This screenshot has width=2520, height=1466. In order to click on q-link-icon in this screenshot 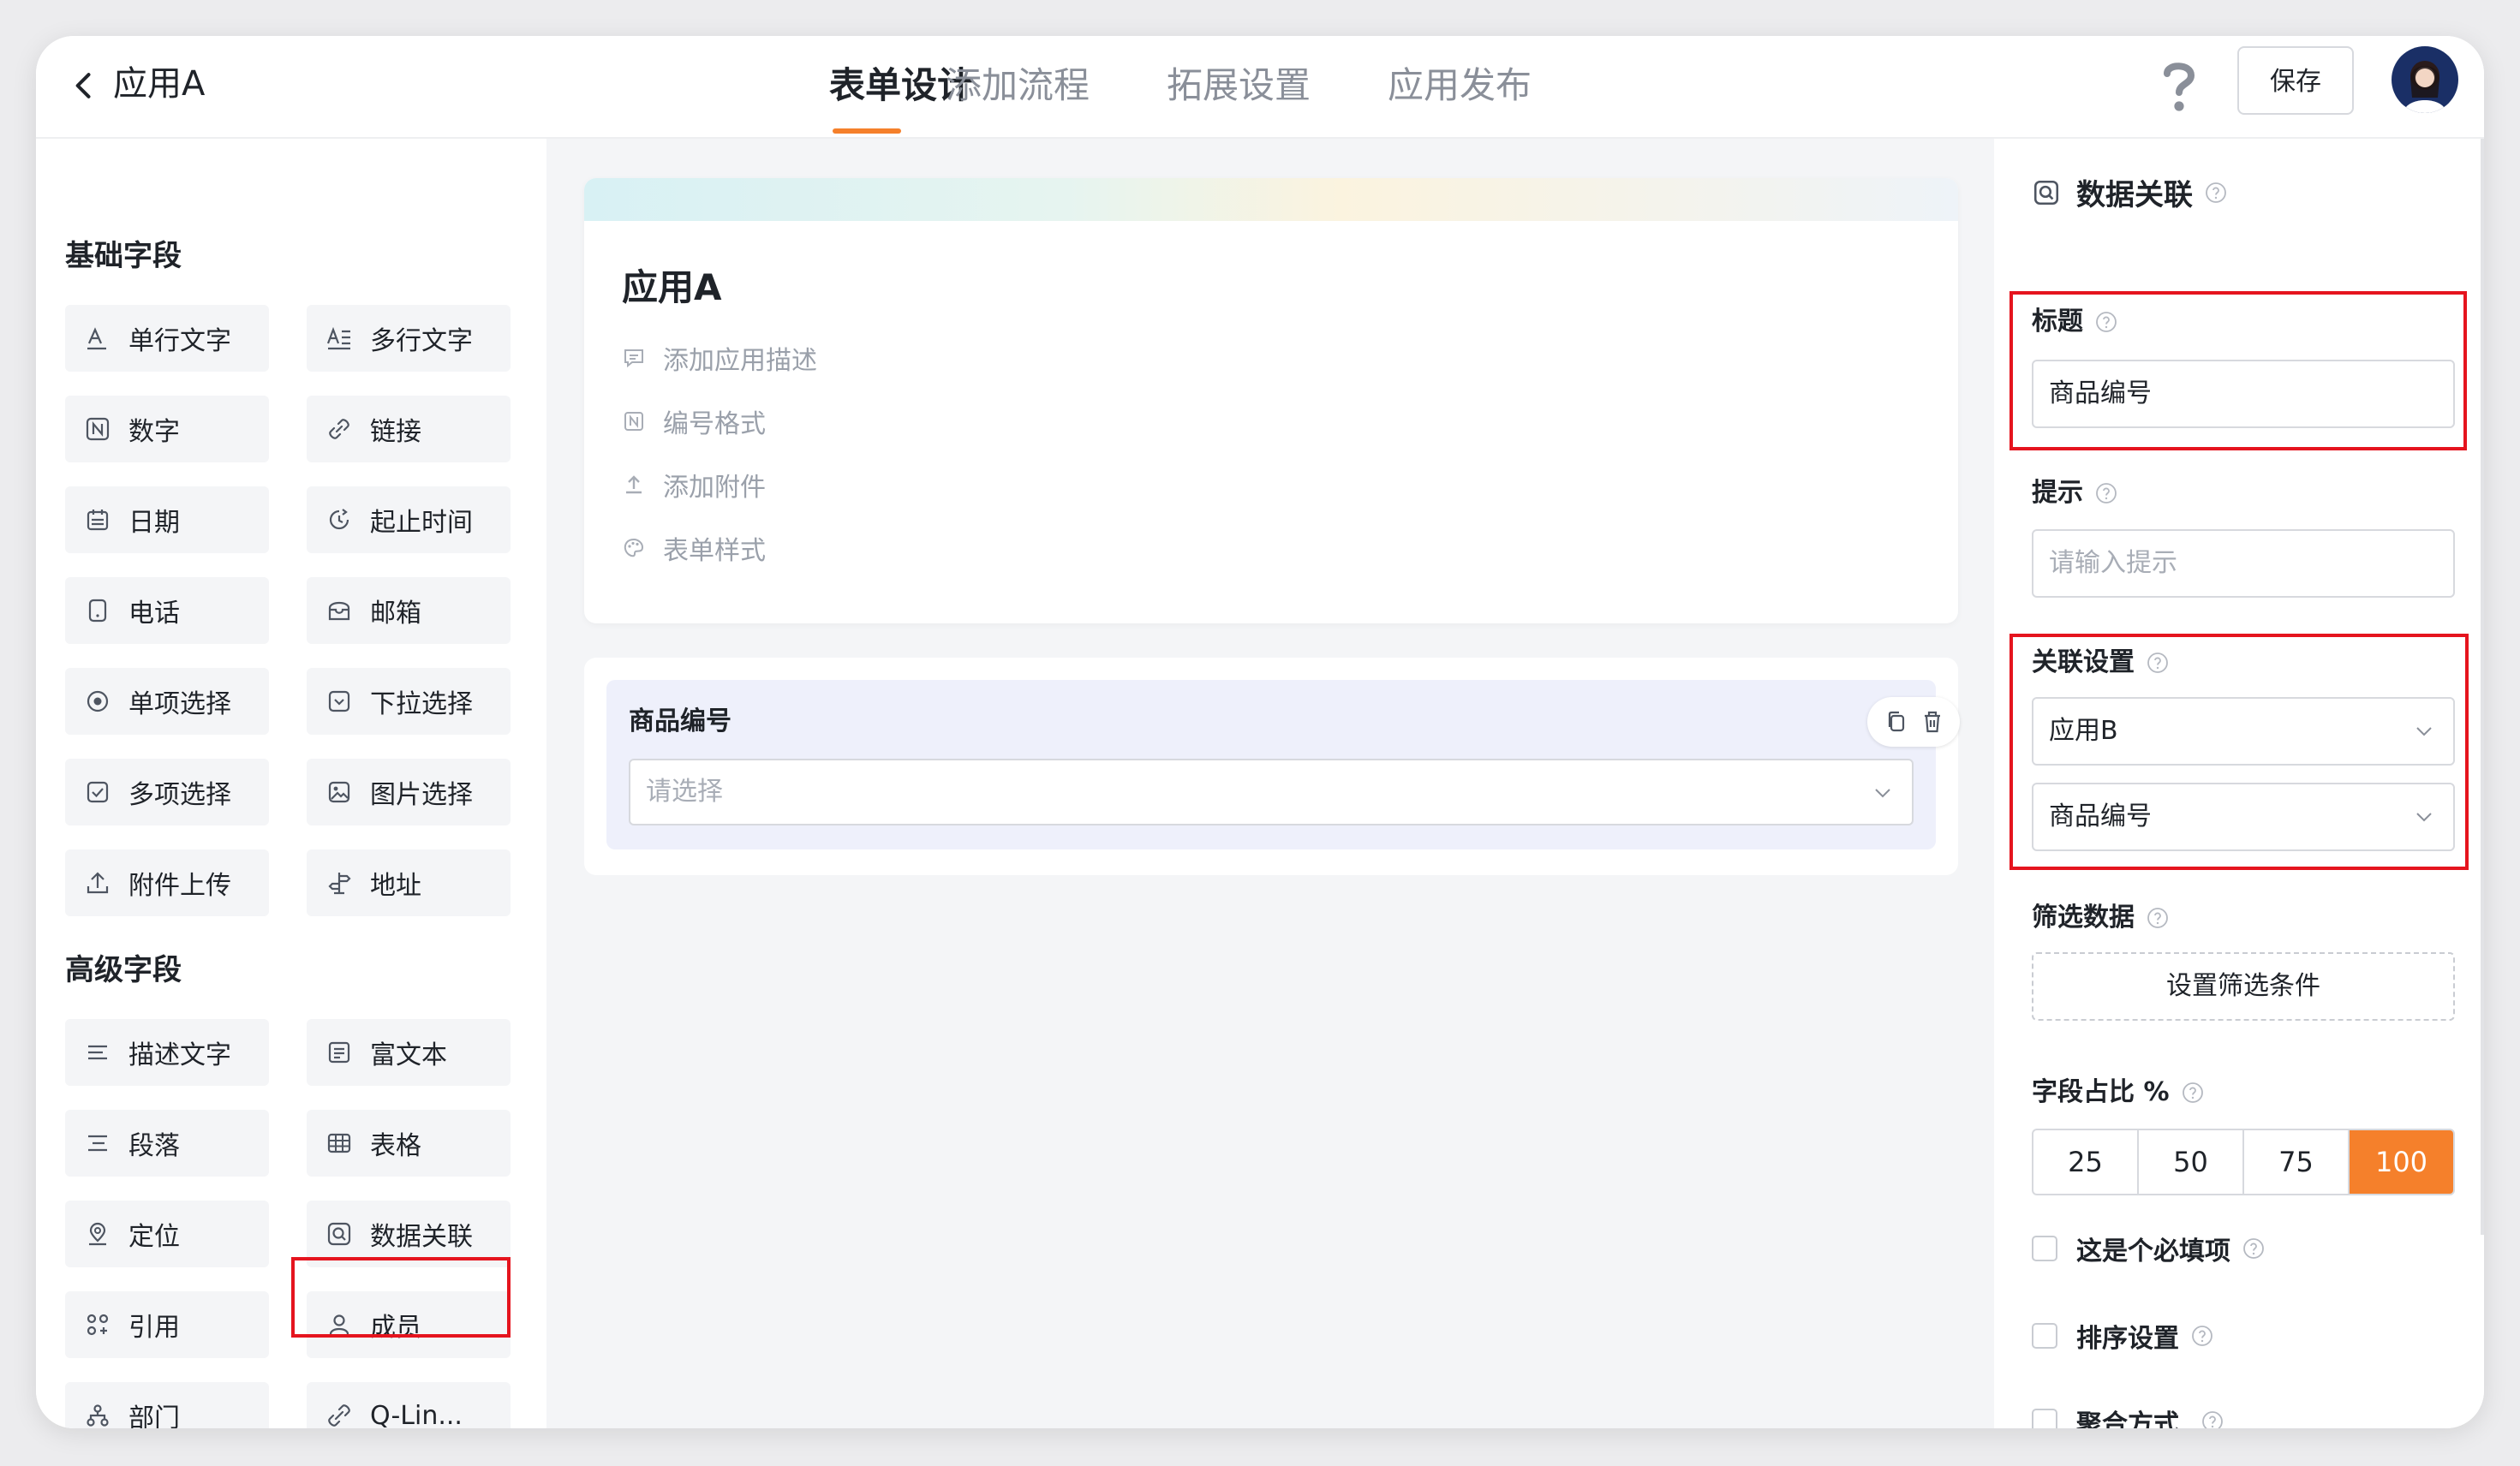, I will do `click(339, 1415)`.